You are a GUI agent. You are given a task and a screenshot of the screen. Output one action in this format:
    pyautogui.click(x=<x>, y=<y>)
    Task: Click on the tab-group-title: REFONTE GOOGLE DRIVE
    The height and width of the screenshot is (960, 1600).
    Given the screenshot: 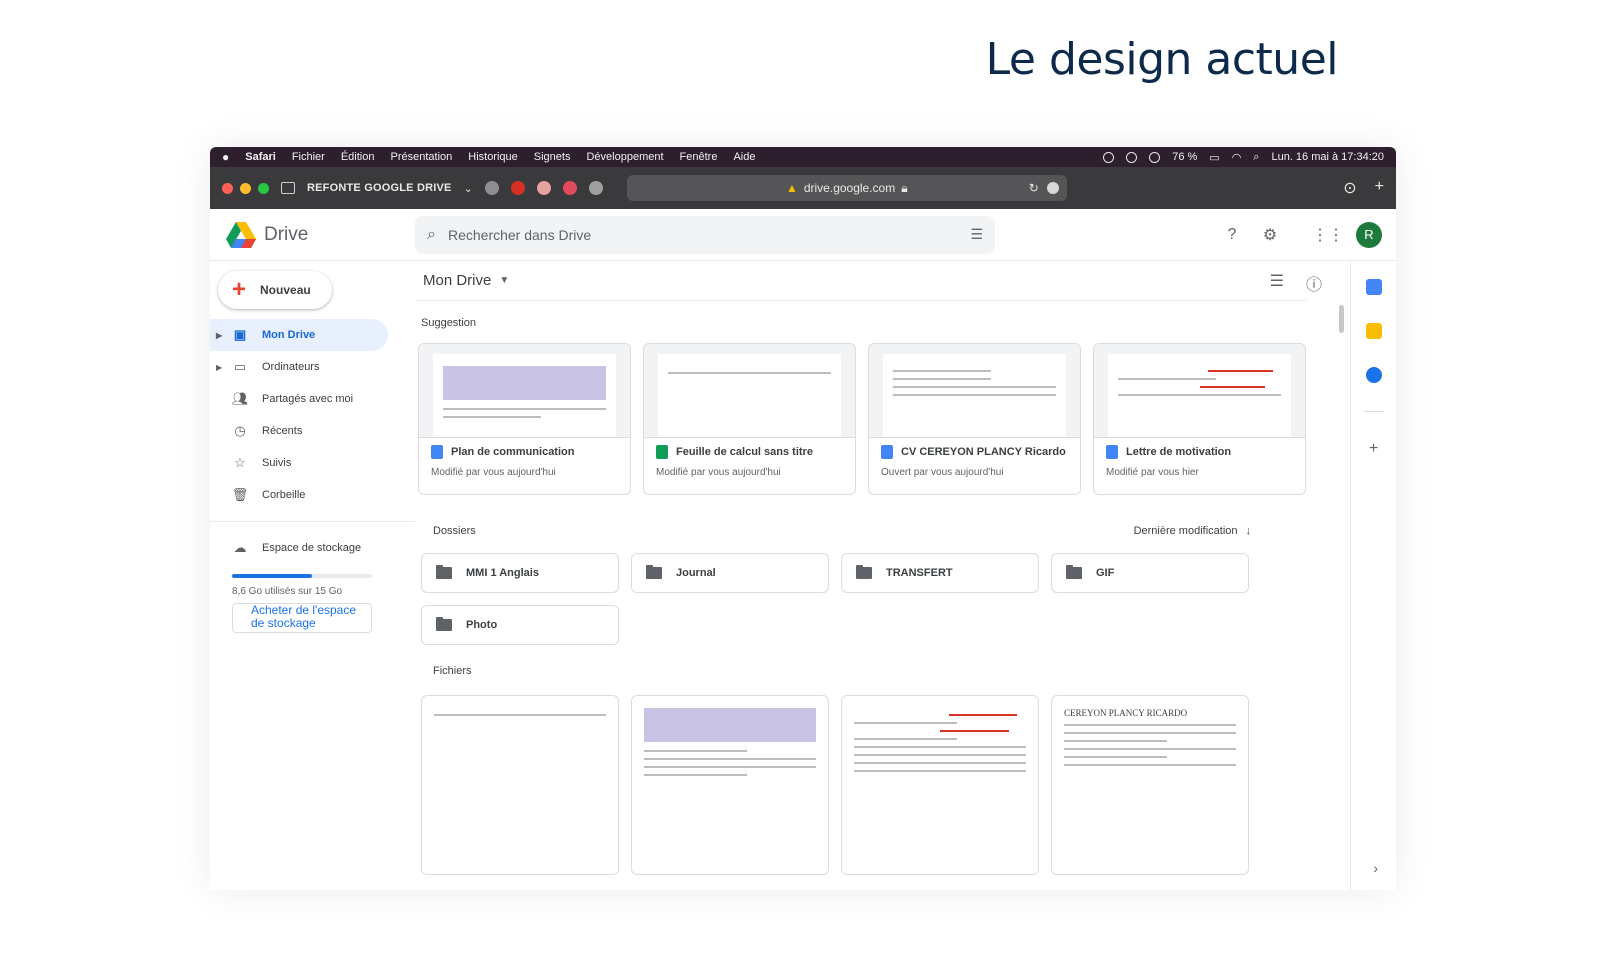 What is the action you would take?
    pyautogui.click(x=379, y=188)
    